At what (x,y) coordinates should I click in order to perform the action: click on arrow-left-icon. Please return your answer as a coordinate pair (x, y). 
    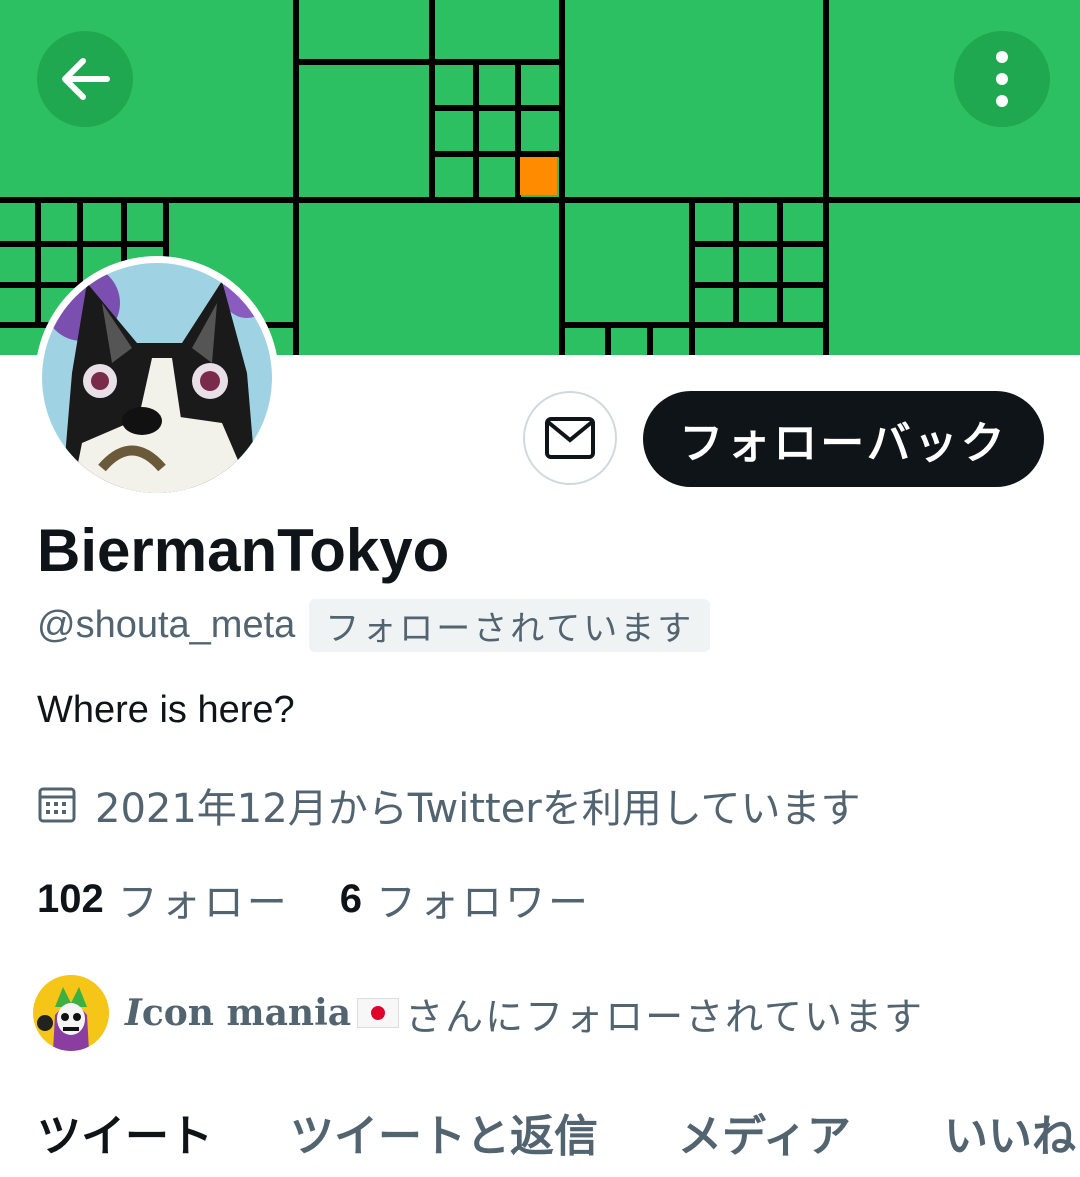
    Looking at the image, I should click on (86, 79).